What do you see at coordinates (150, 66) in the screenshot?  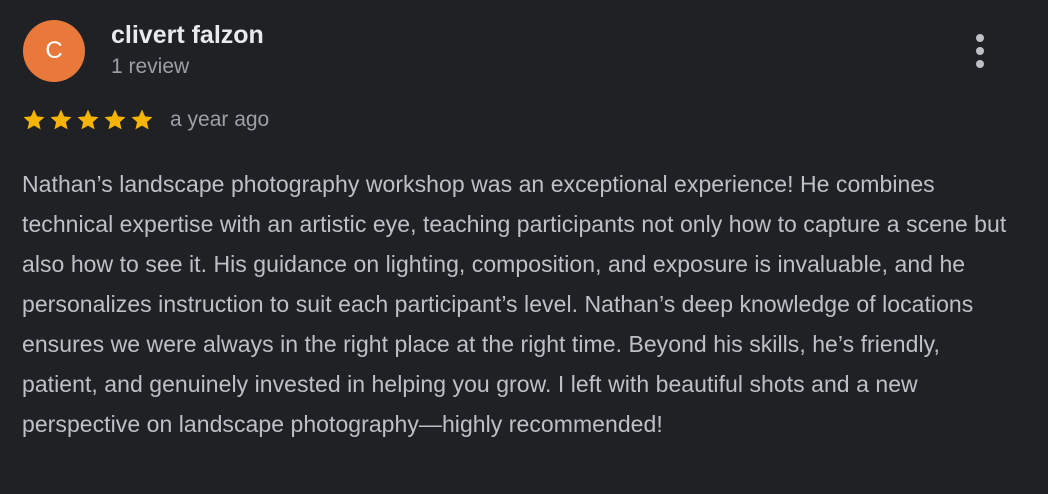 I see `reviewer-review-count: 1 review` at bounding box center [150, 66].